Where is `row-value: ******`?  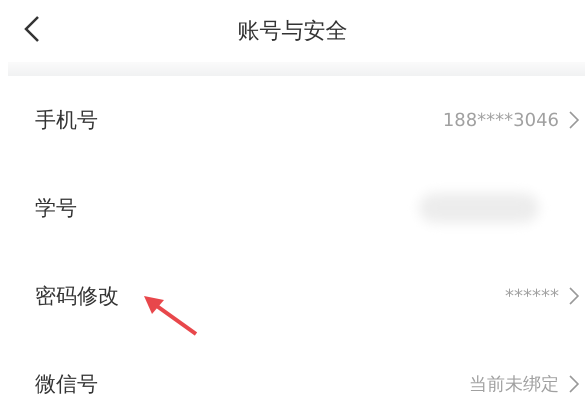 row-value: ****** is located at coordinates (532, 296).